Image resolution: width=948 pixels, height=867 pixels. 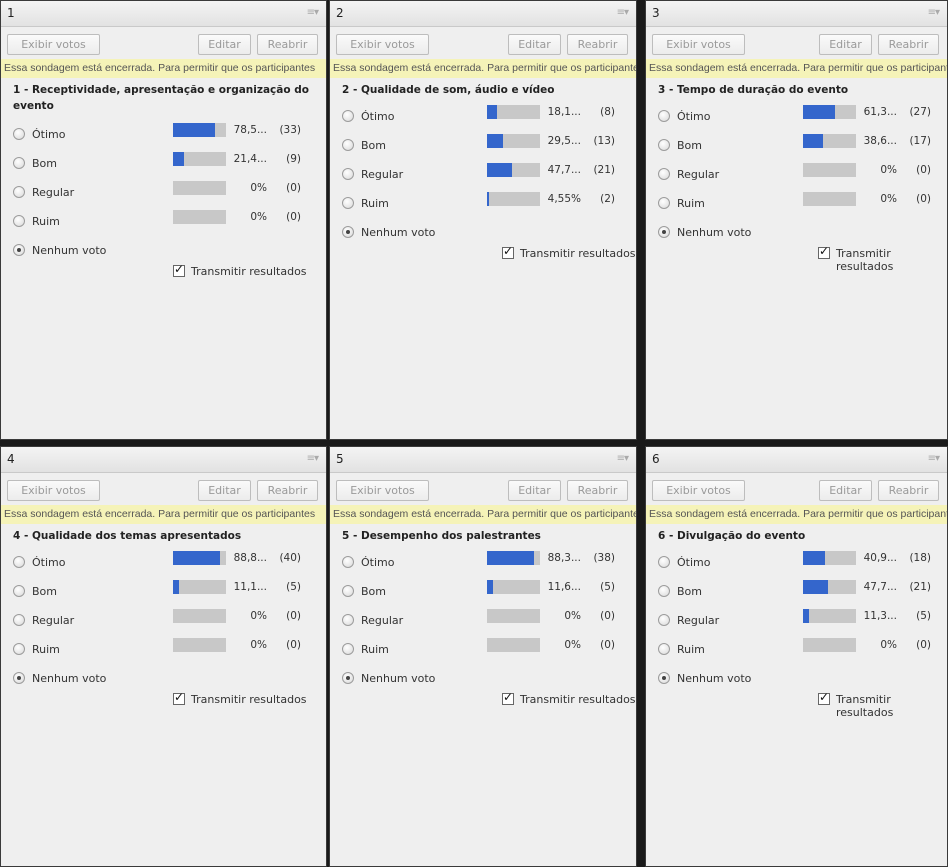 What do you see at coordinates (483, 145) in the screenshot?
I see `poll-option: Bom 29,5... (13)` at bounding box center [483, 145].